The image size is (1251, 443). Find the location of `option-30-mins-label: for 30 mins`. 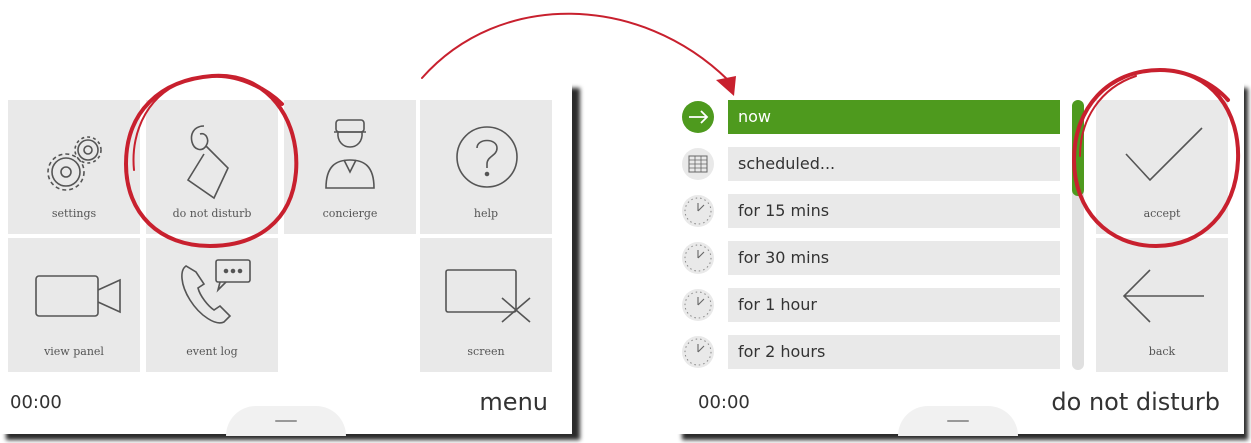

option-30-mins-label: for 30 mins is located at coordinates (784, 257).